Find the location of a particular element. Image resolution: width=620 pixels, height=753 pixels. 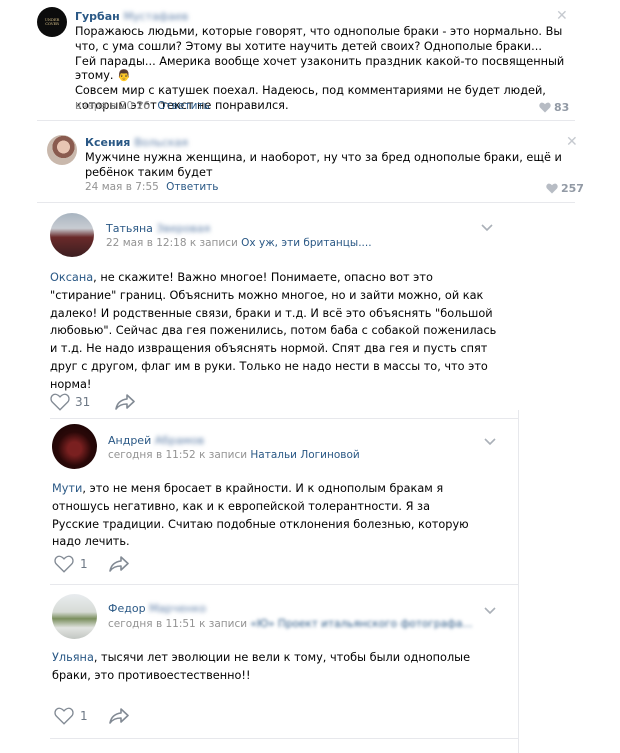

addressee-link: Ульяна is located at coordinates (73, 657).